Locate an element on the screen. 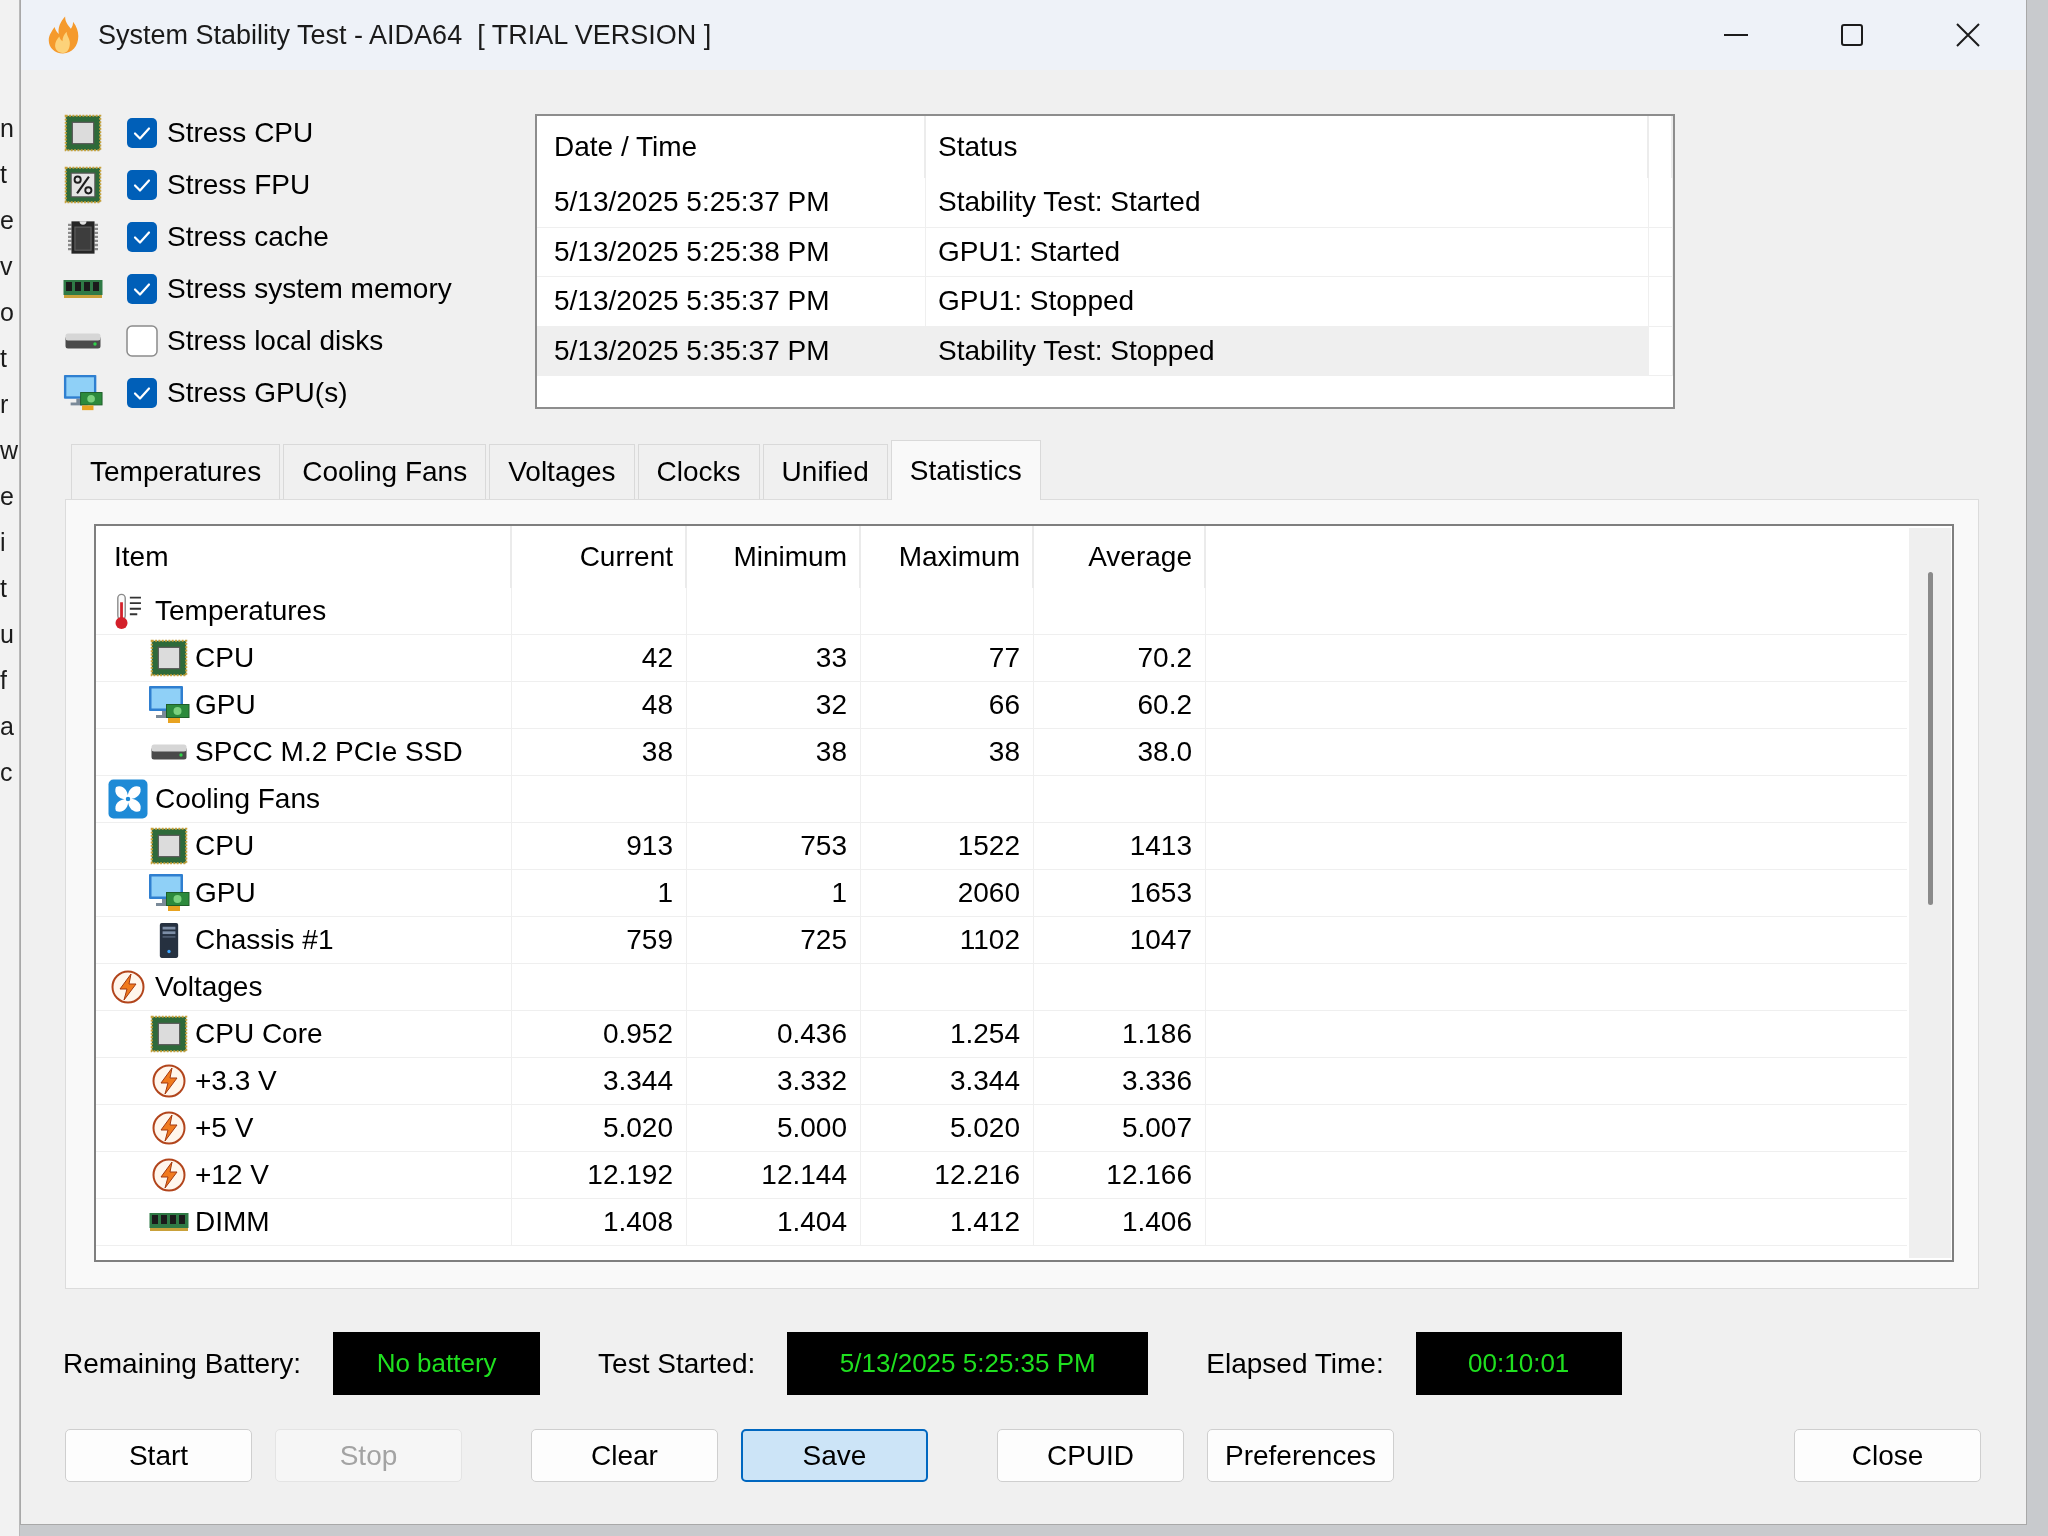  row-label: GPU is located at coordinates (225, 705).